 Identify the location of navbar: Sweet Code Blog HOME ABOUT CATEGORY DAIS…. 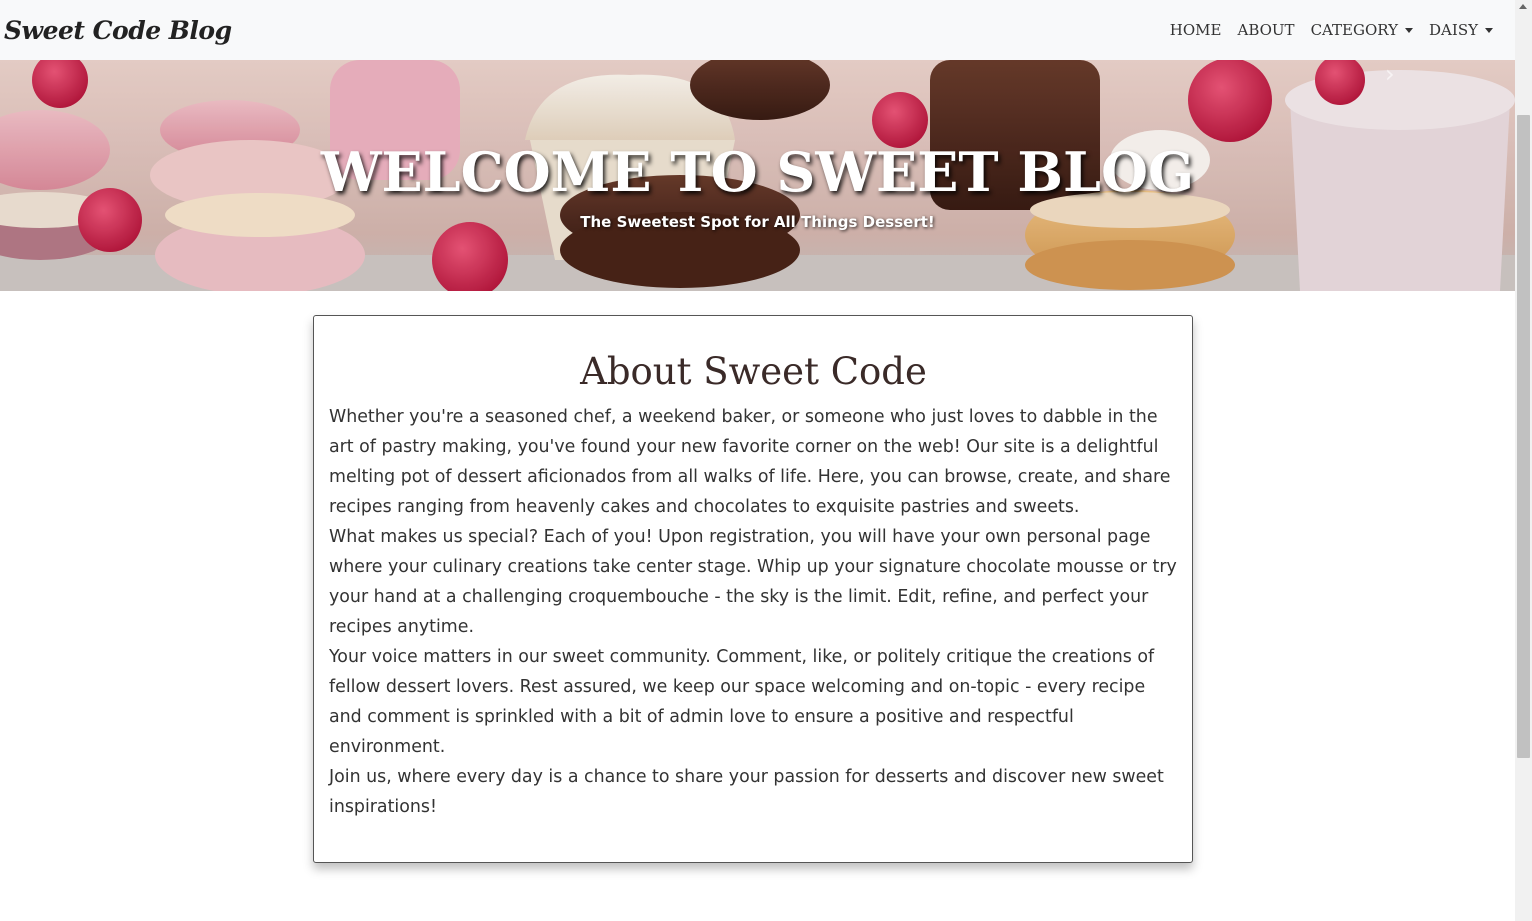
(757, 30).